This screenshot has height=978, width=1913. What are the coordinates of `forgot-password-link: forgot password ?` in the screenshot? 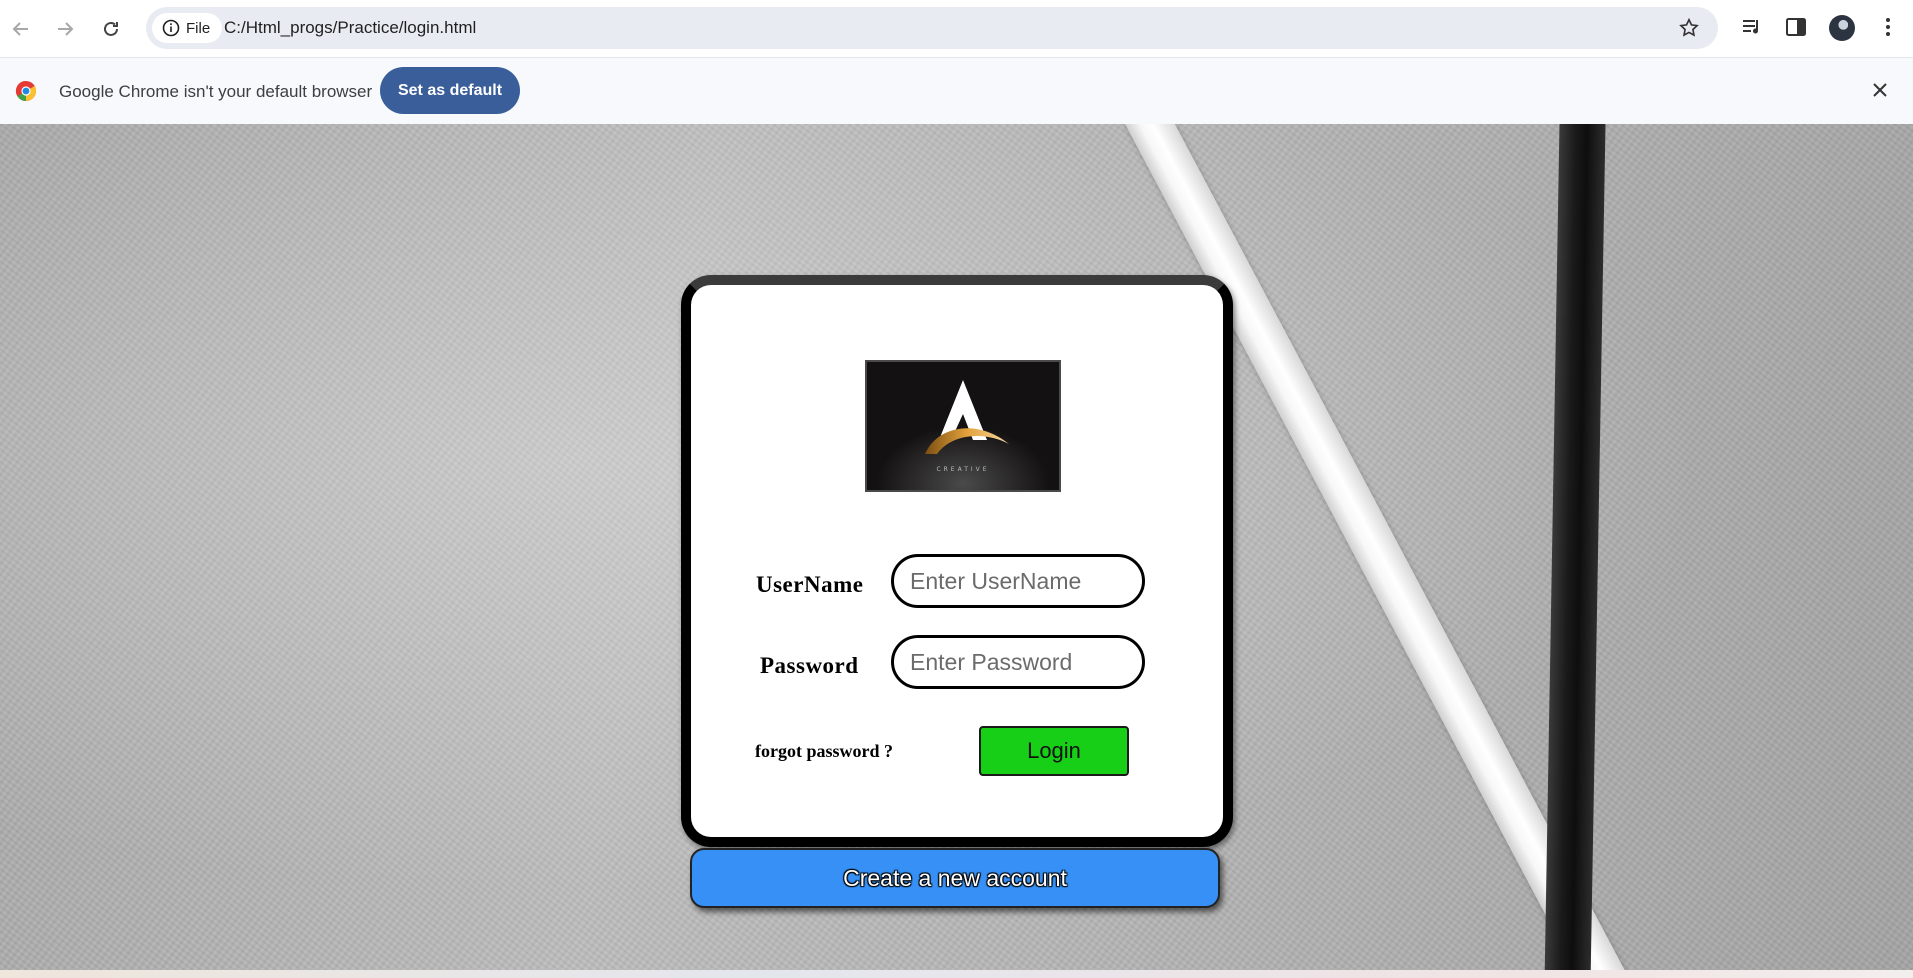 It's located at (824, 751).